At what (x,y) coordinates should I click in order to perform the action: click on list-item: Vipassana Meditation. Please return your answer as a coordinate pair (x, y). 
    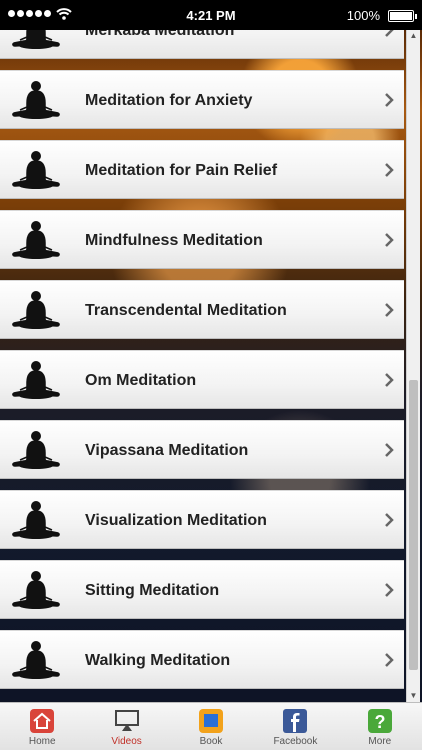
    Looking at the image, I should click on (202, 449).